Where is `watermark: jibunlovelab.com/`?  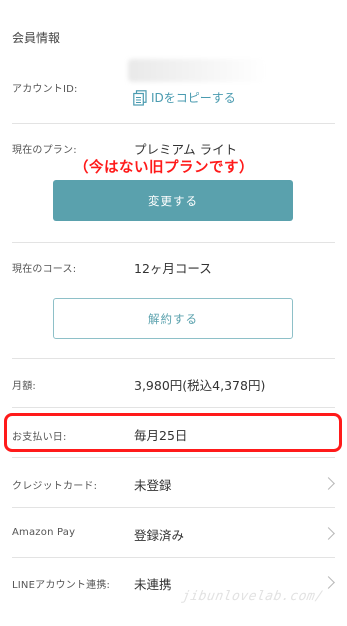 watermark: jibunlovelab.com/ is located at coordinates (252, 596).